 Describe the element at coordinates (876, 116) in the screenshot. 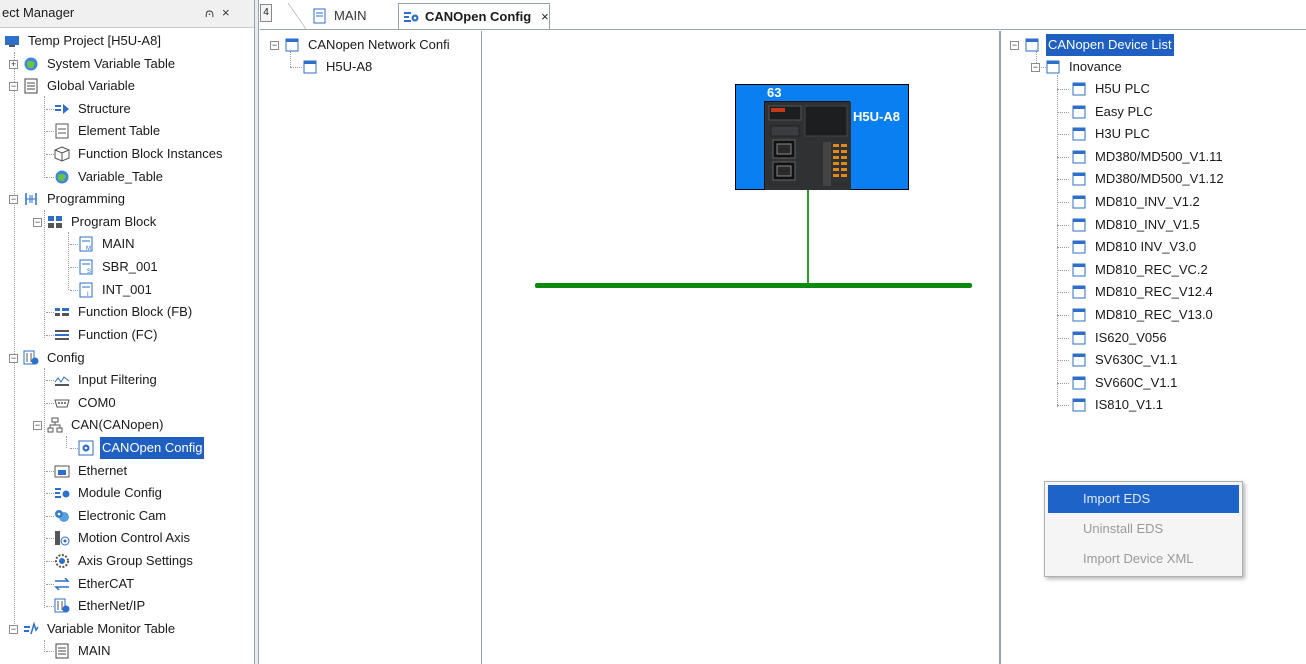

I see `device-name-label: H5U-A8` at that location.